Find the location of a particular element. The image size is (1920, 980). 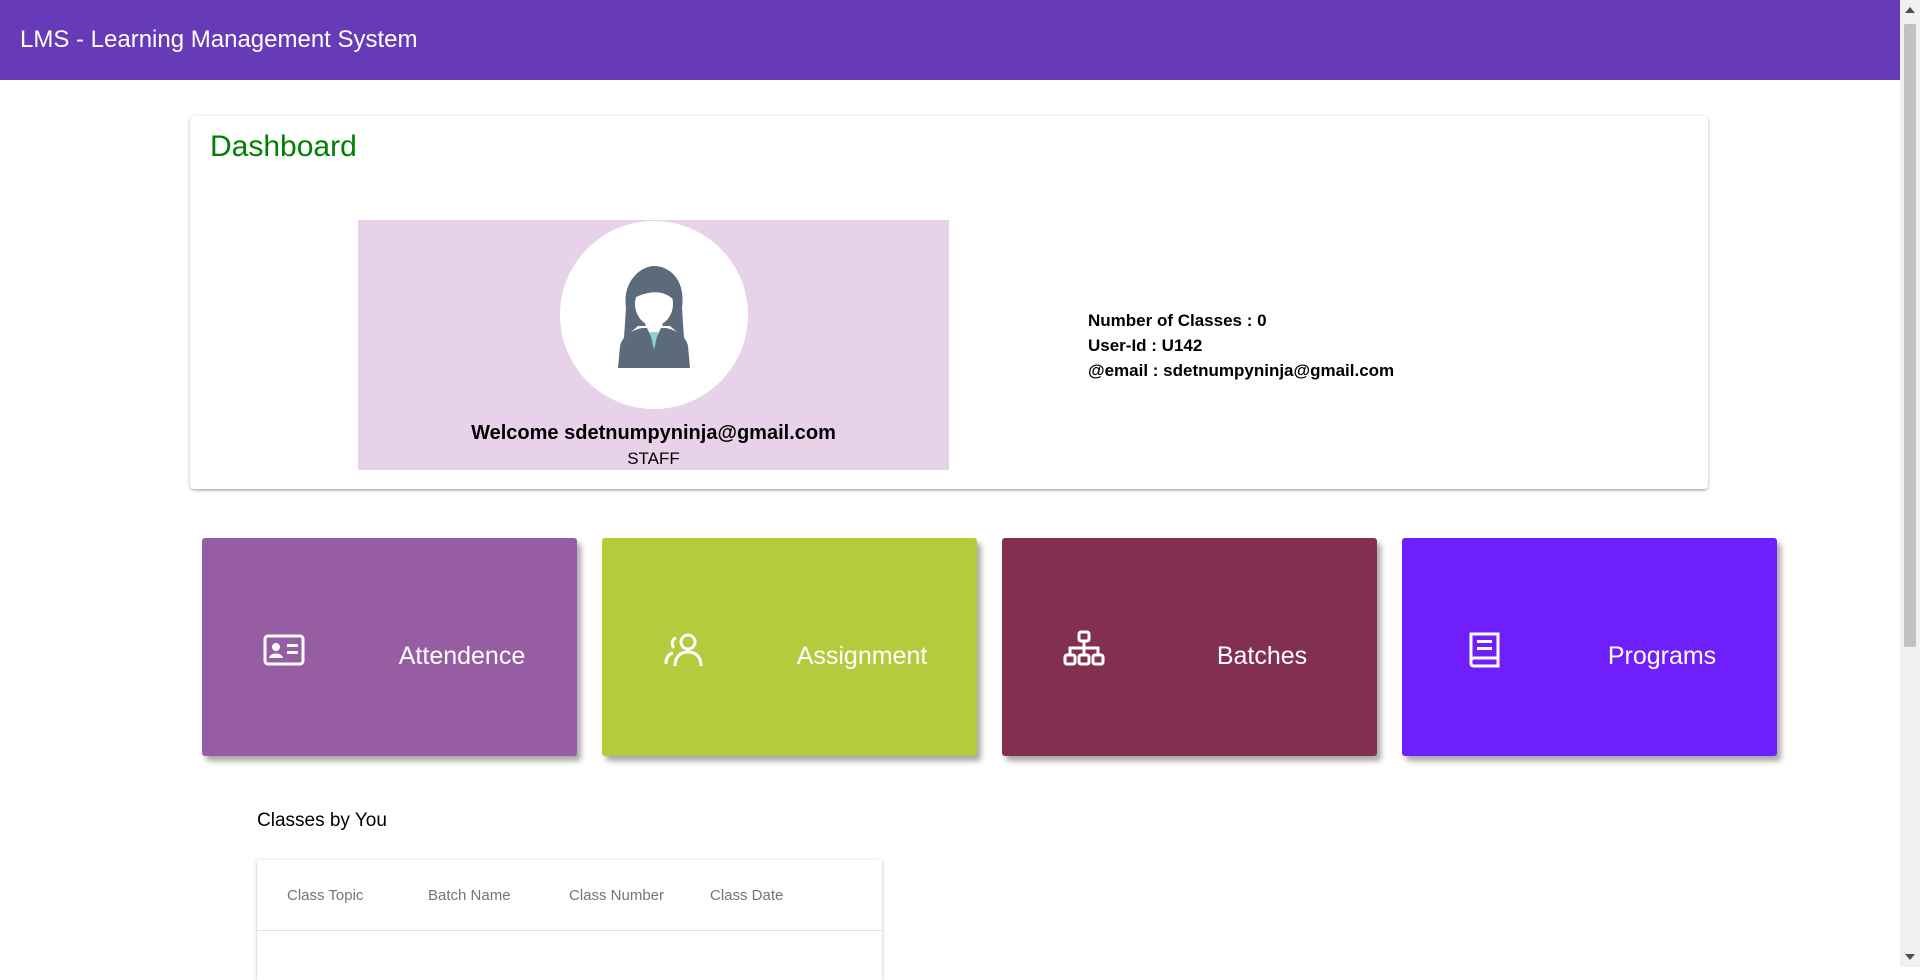

batches-tile: Batches is located at coordinates (1189, 647).